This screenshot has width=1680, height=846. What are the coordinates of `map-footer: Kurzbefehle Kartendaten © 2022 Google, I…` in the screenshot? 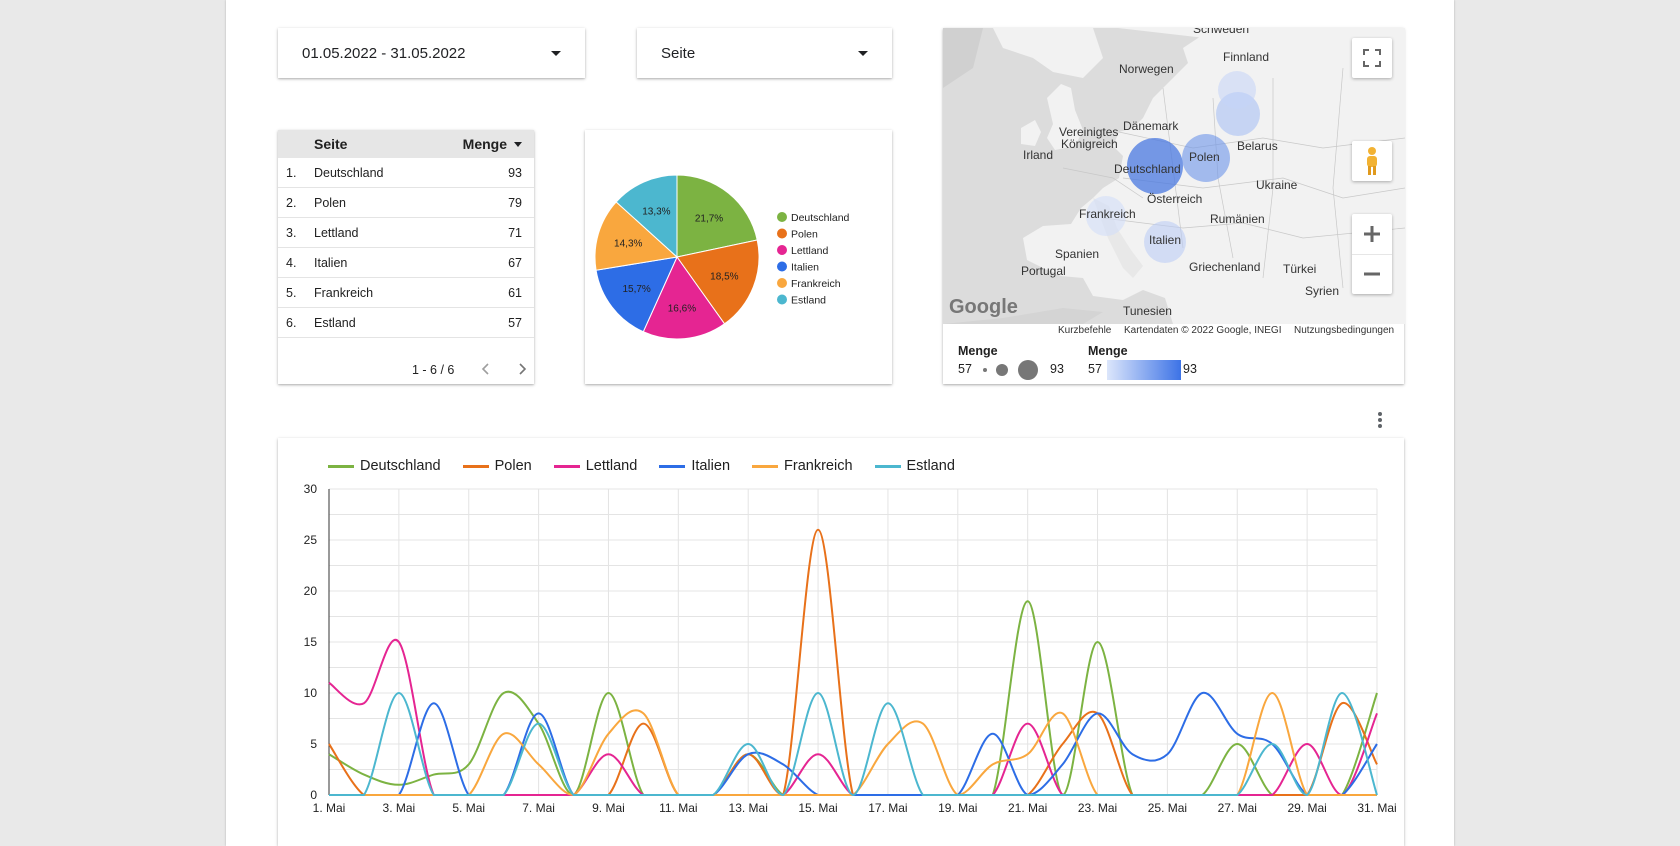 It's located at (1174, 331).